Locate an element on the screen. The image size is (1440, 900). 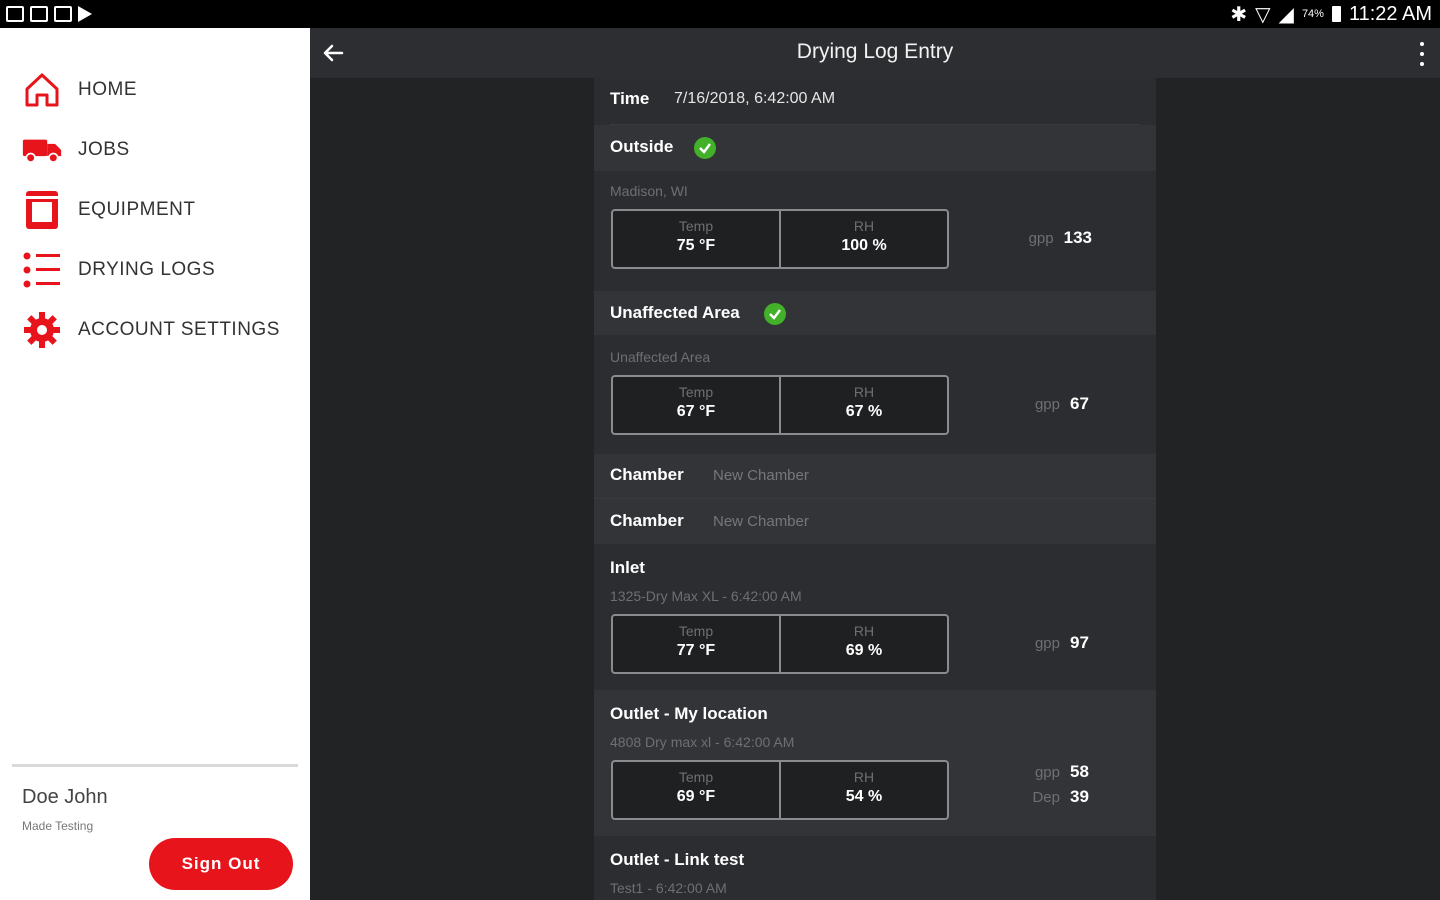
outlet-reading-box: Temp 69 °F RH 54 % is located at coordinates (780, 790).